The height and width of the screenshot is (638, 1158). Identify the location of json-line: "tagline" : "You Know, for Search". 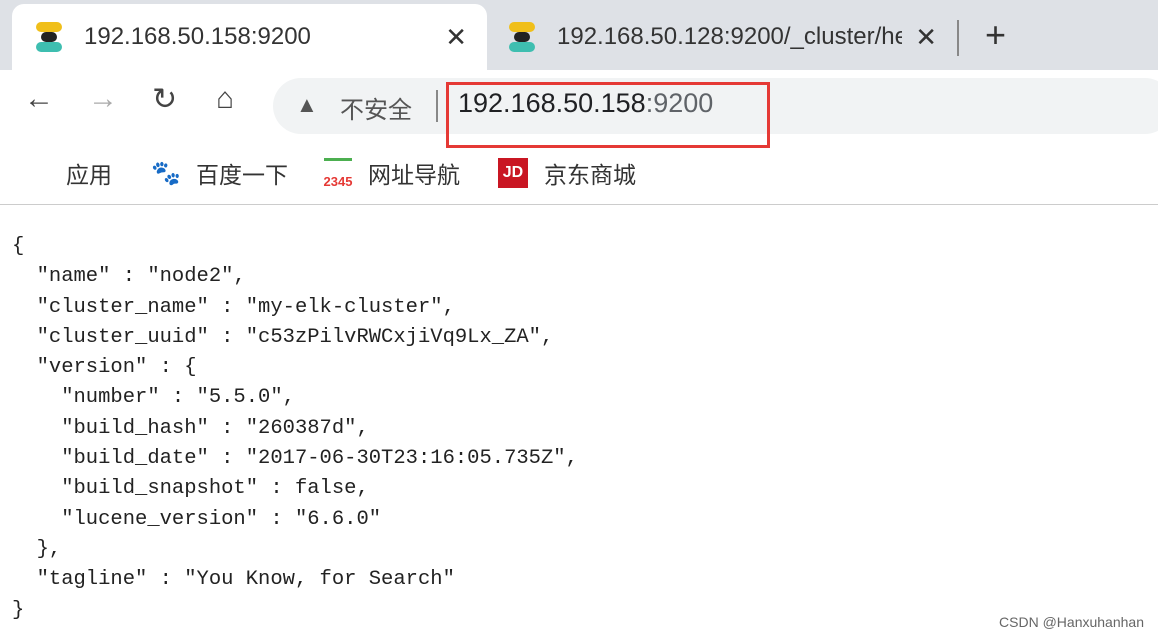
(233, 580).